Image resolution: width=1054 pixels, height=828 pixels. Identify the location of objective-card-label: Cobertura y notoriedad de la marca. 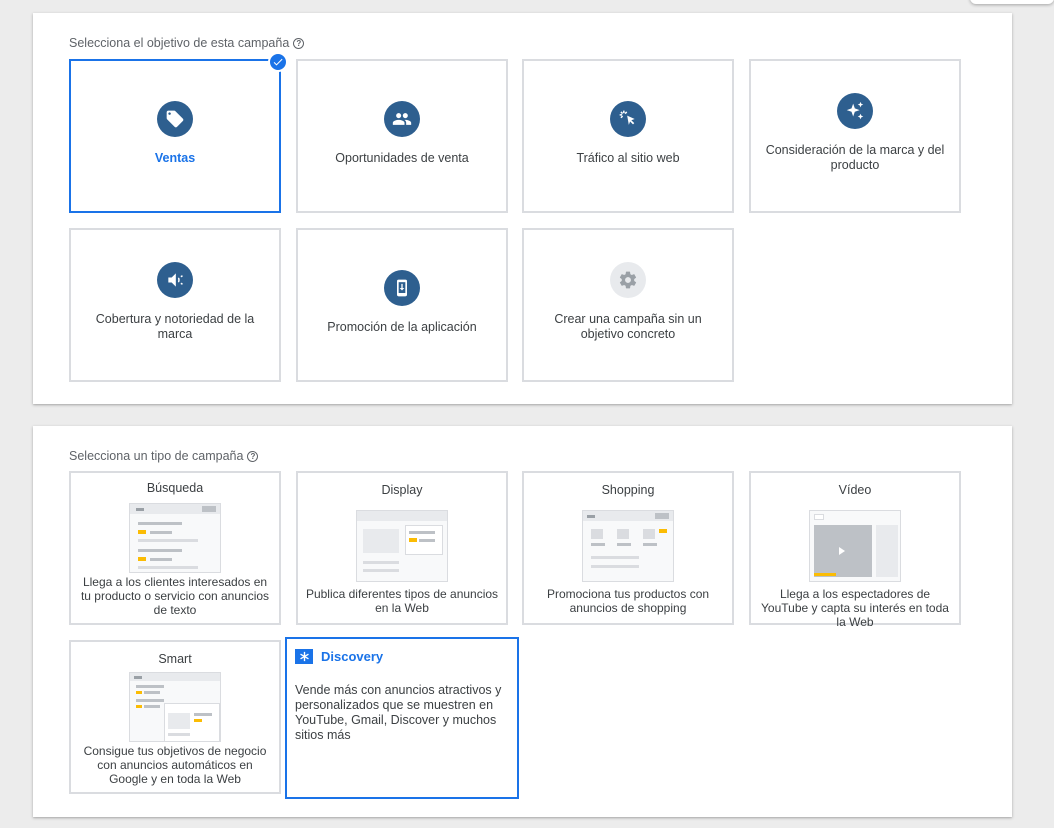
(175, 326).